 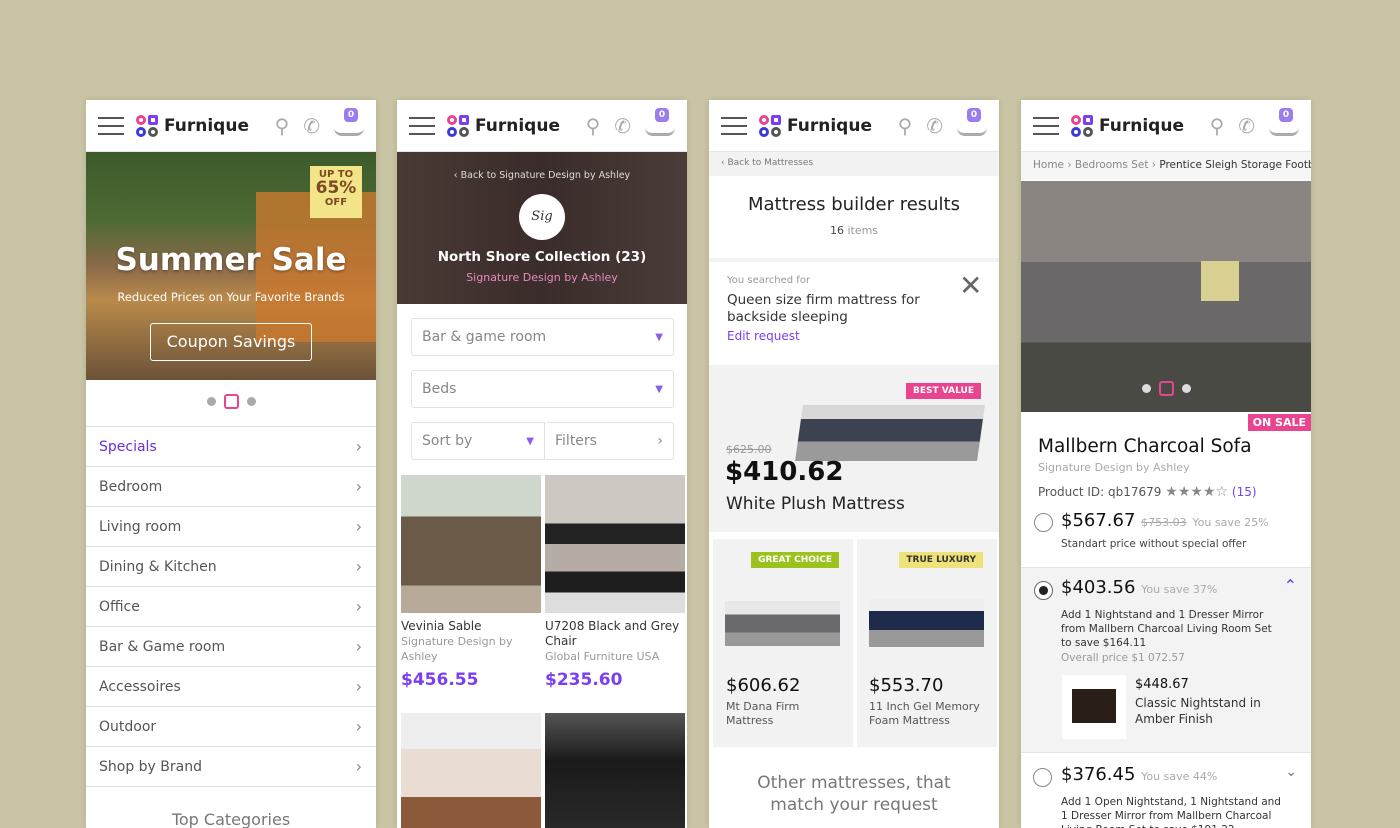 I want to click on menu-item: Bar & Game room ›, so click(x=231, y=647).